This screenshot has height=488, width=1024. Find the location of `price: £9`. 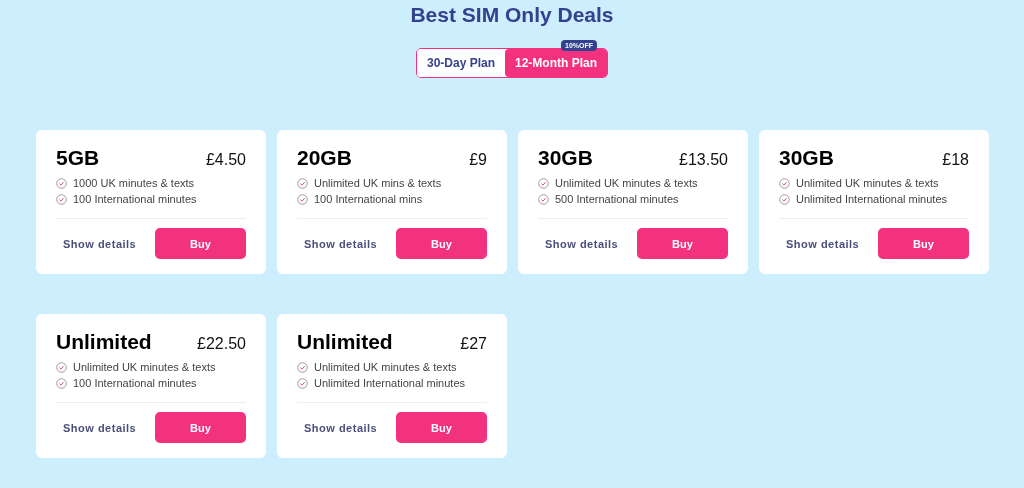

price: £9 is located at coordinates (478, 160).